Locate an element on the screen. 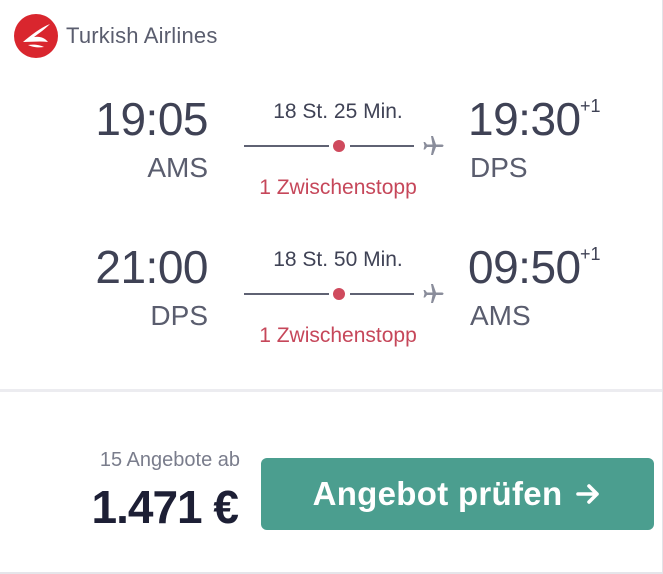 Image resolution: width=663 pixels, height=574 pixels. check-offer-button: Angebot prüfen is located at coordinates (457, 494).